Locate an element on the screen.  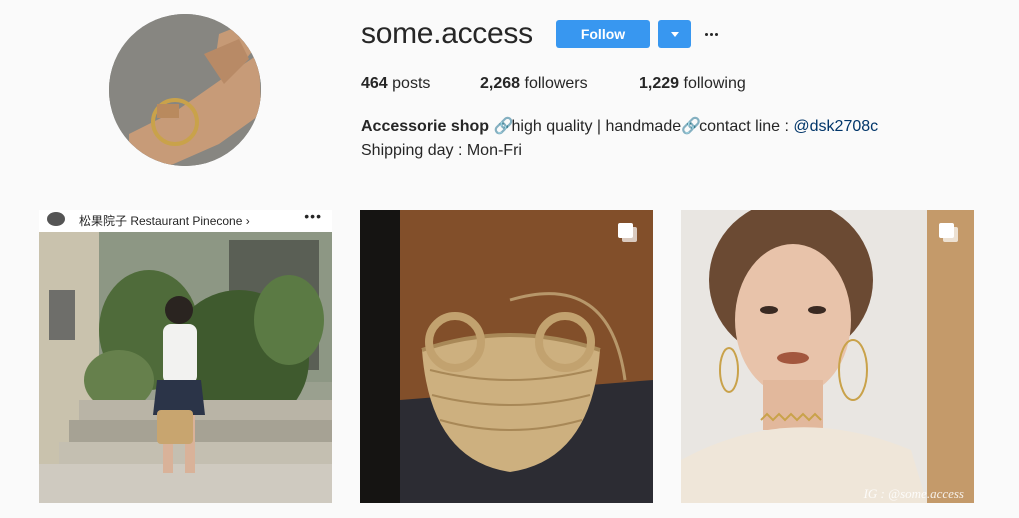
bio-name: Accessorie shop is located at coordinates (425, 126).